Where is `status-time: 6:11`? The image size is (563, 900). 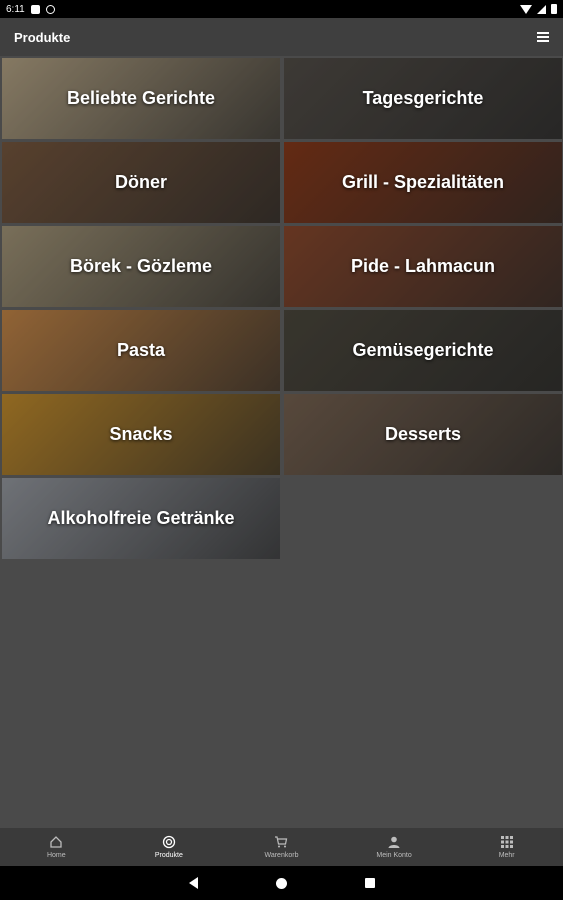
status-time: 6:11 is located at coordinates (15, 9).